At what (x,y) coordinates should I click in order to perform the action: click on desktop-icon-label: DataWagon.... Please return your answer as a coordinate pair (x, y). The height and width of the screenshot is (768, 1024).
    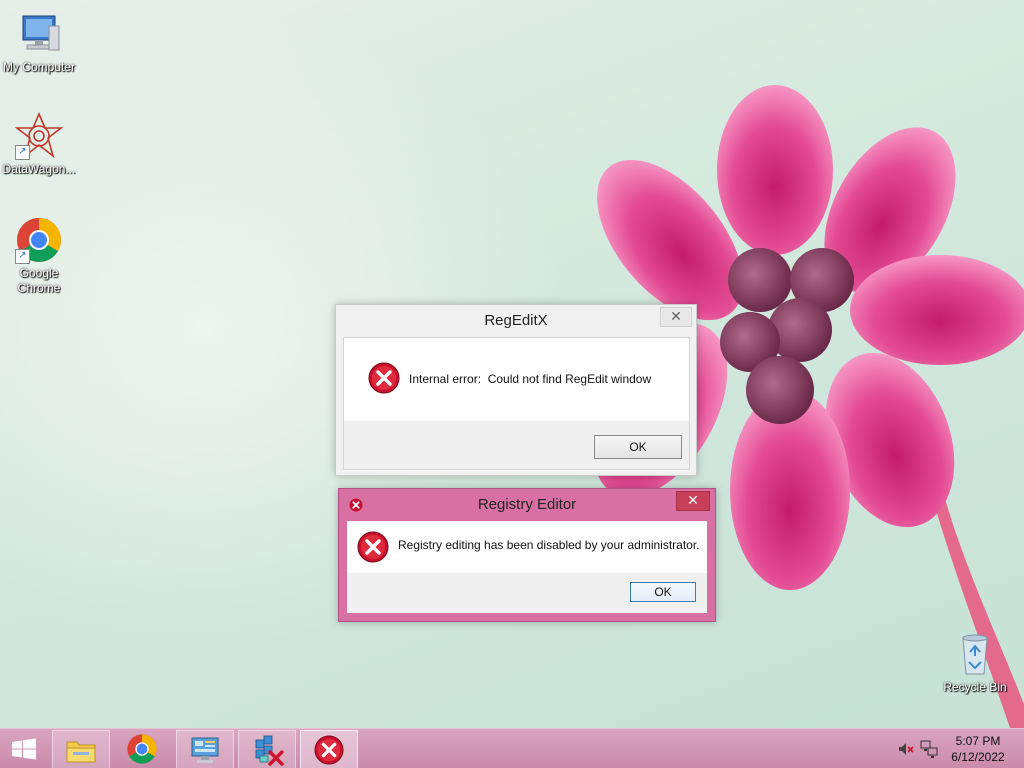
    Looking at the image, I should click on (39, 169).